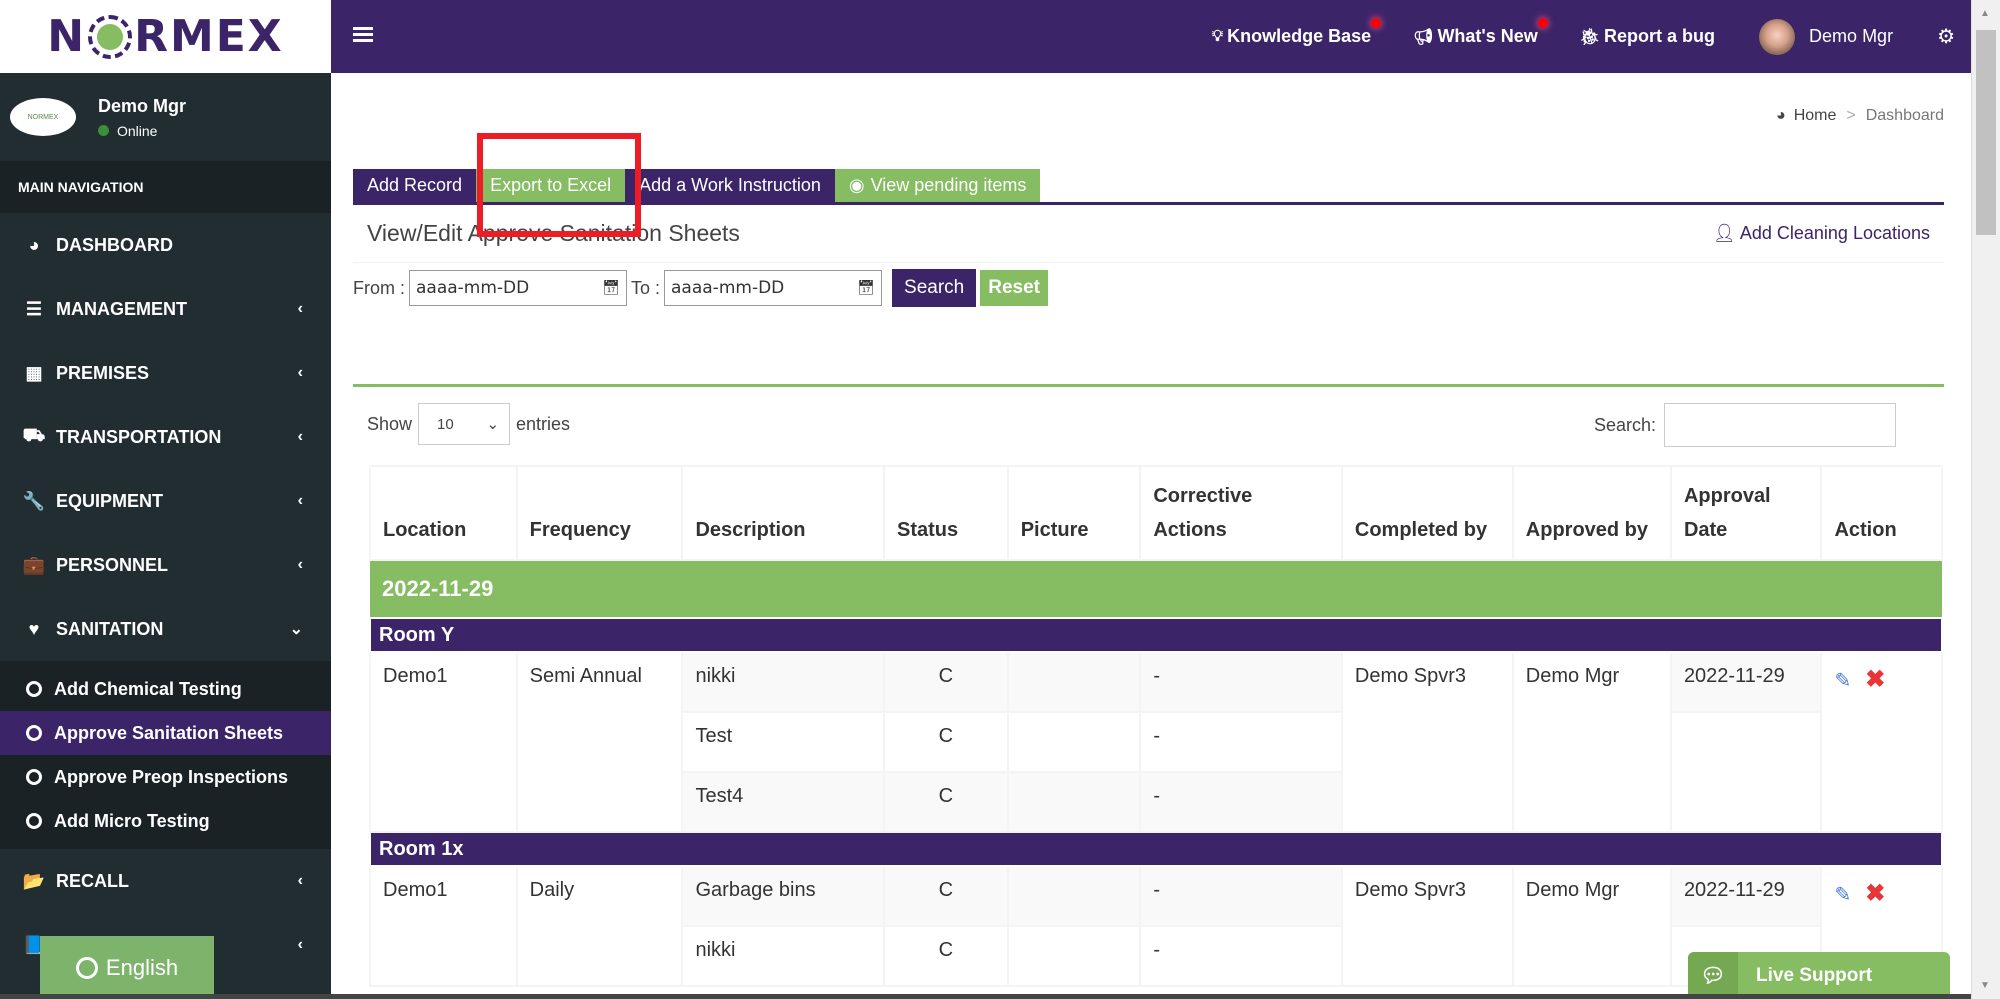 This screenshot has width=2000, height=999. I want to click on cell-description: Test, so click(783, 742).